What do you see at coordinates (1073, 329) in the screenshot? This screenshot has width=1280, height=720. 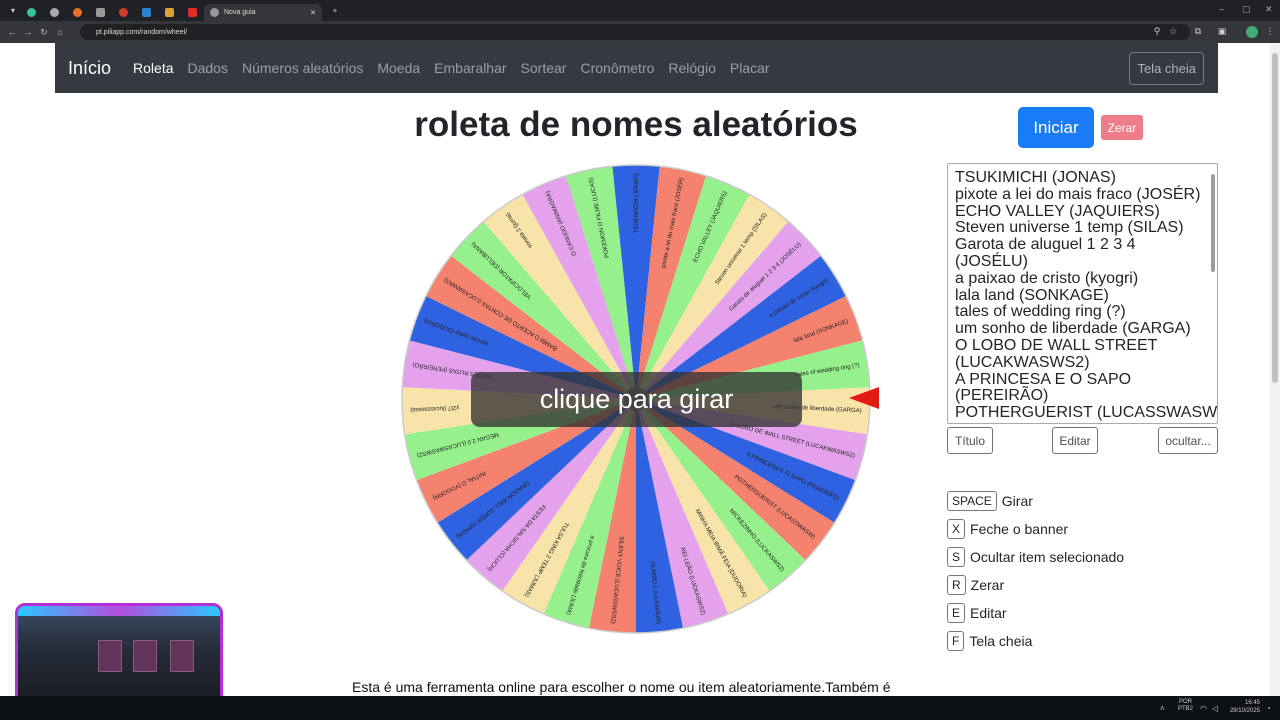 I see `names-list-line: um sonho de liberdade (GARGA)` at bounding box center [1073, 329].